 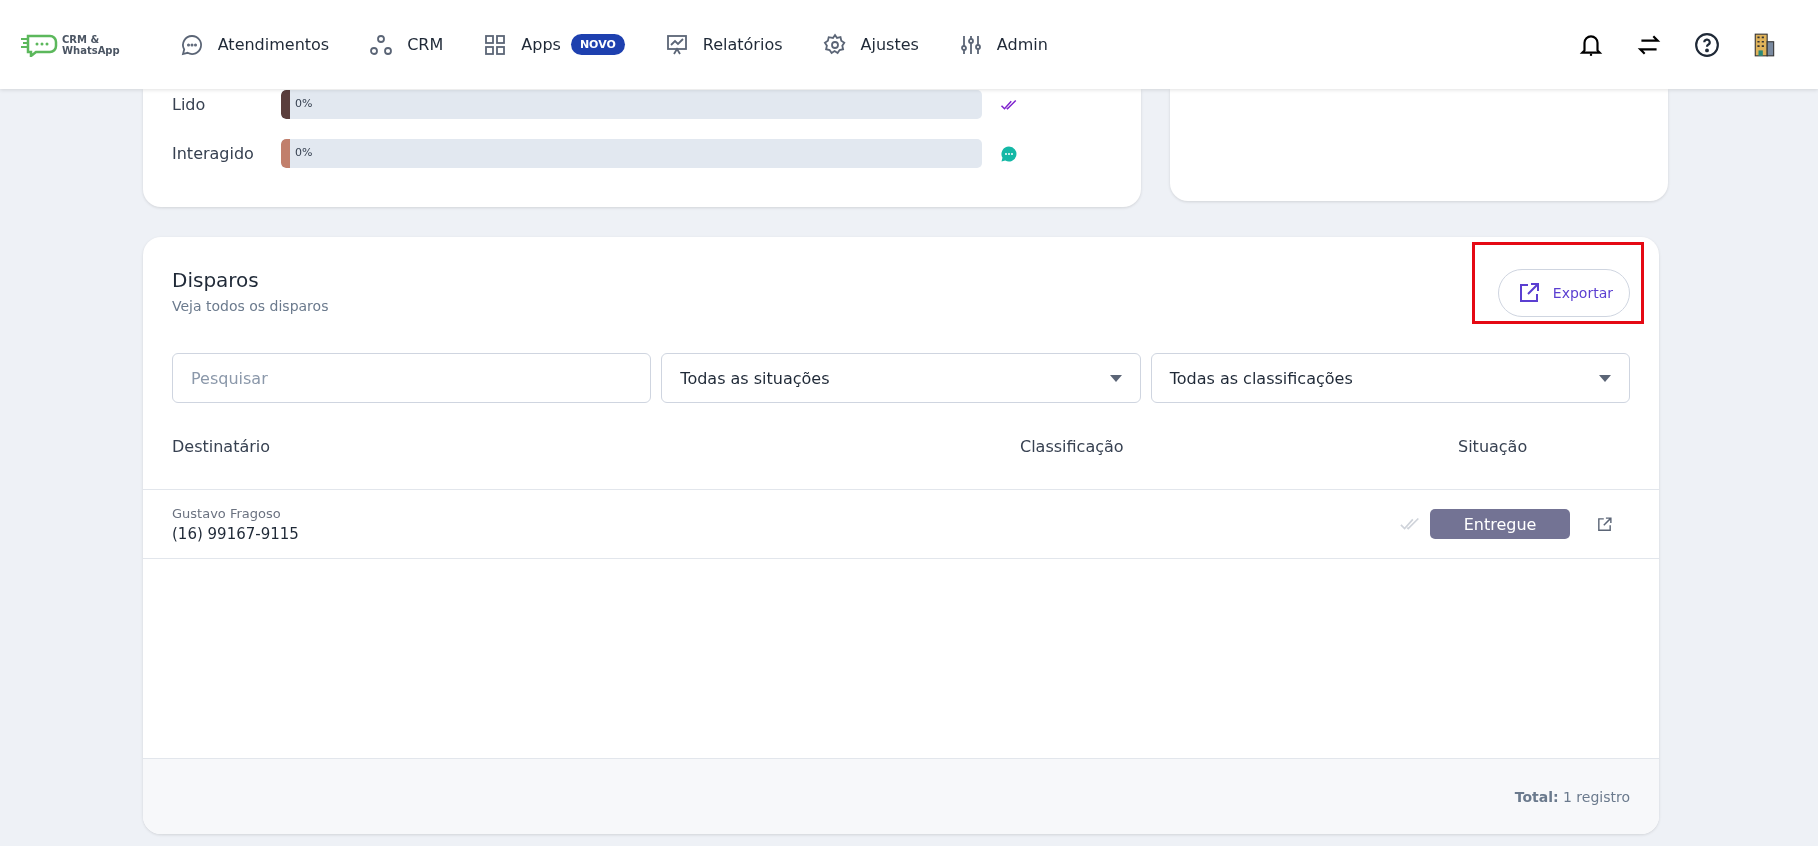 What do you see at coordinates (273, 44) in the screenshot?
I see `nav-link: Atendimentos` at bounding box center [273, 44].